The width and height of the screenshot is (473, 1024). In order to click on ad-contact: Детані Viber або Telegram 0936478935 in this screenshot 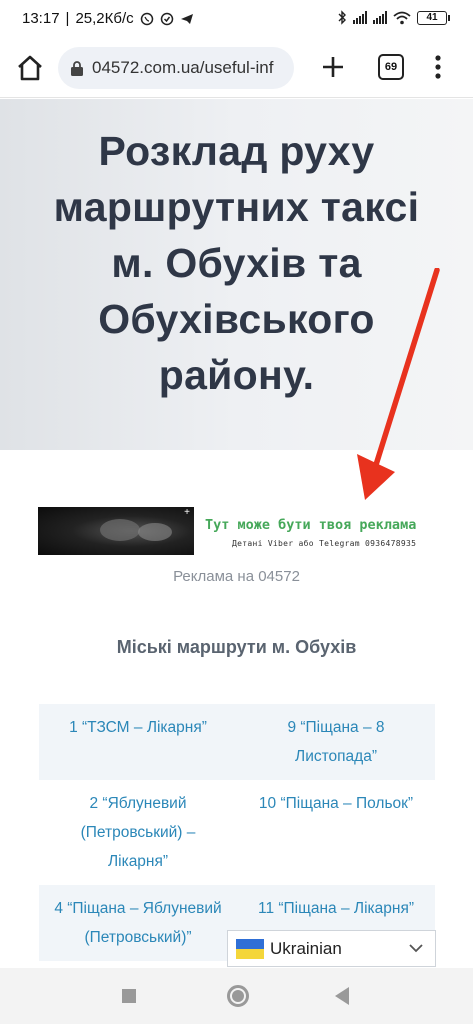, I will do `click(324, 543)`.